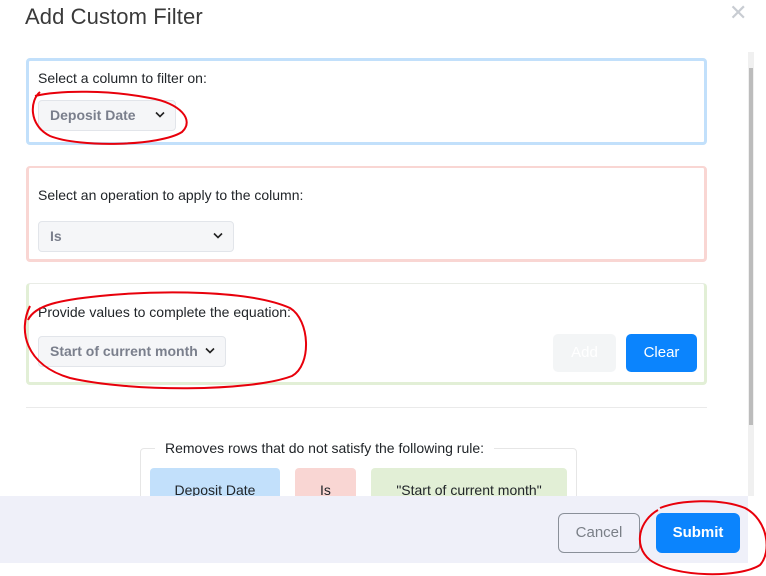  What do you see at coordinates (599, 533) in the screenshot?
I see `cancel-button: Cancel` at bounding box center [599, 533].